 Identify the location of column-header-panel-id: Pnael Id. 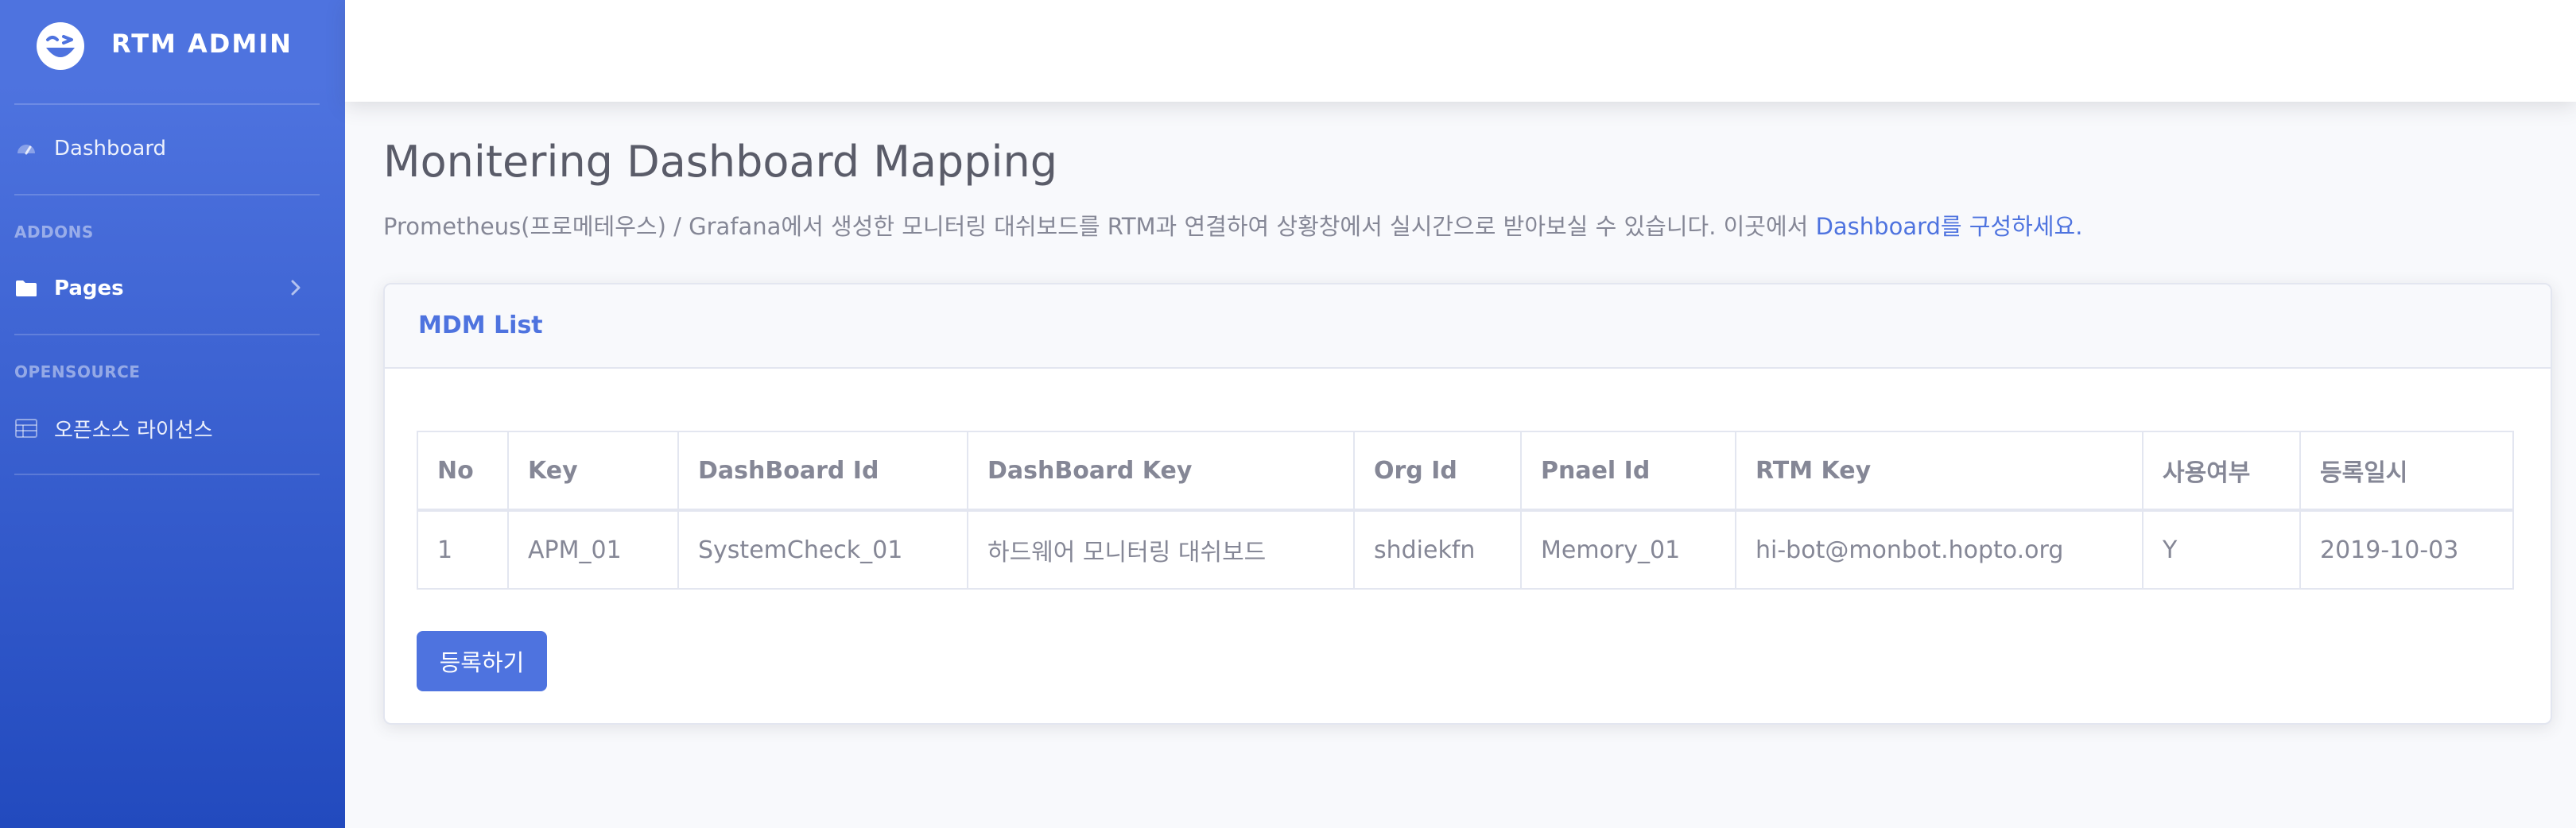
(1628, 471).